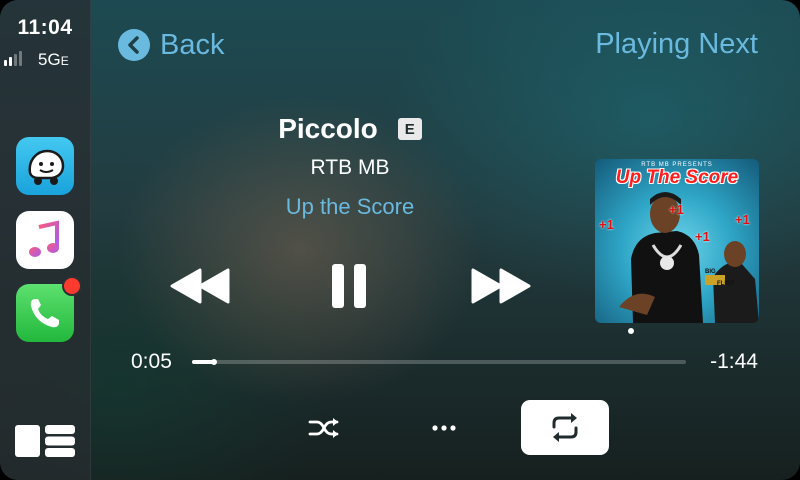 The width and height of the screenshot is (800, 480). Describe the element at coordinates (734, 361) in the screenshot. I see `remaining-time: -1:44` at that location.